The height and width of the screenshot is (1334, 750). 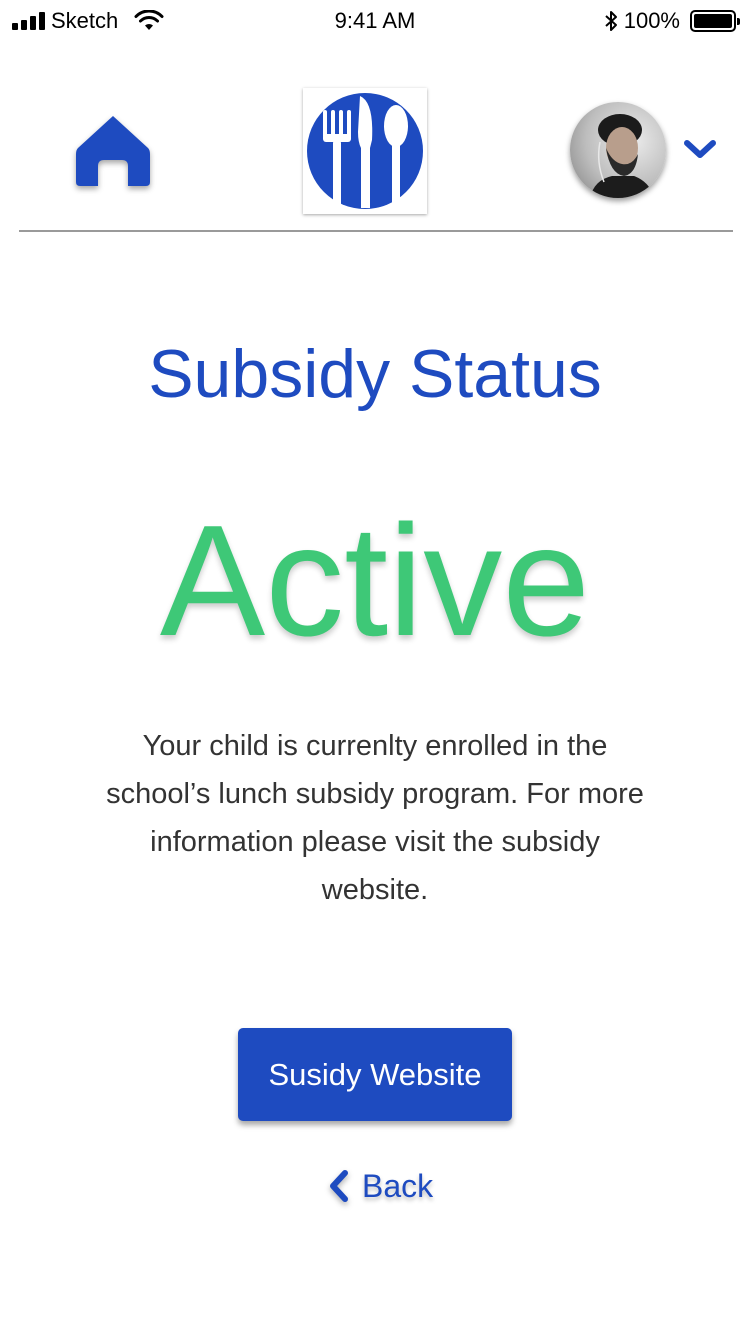 I want to click on bluetooth-icon, so click(x=611, y=21).